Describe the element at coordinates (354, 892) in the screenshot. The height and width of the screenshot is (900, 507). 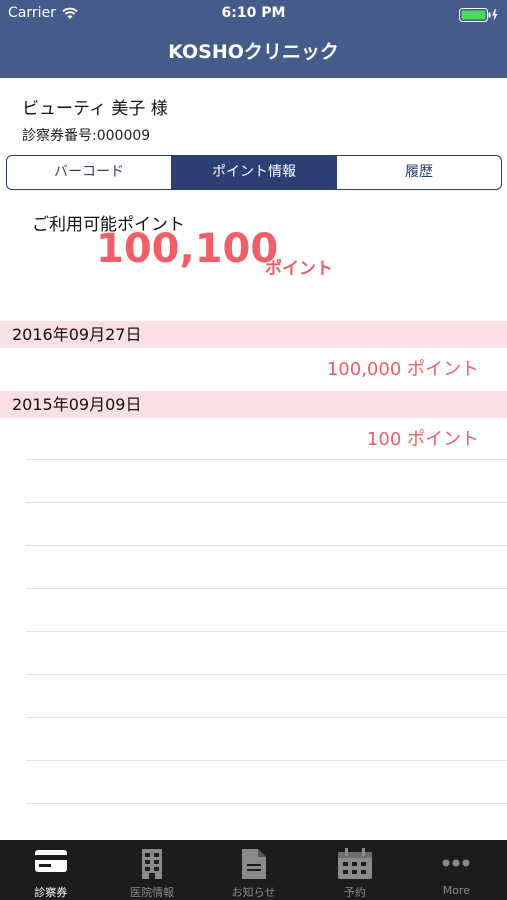
I see `tabbar-label: 予約` at that location.